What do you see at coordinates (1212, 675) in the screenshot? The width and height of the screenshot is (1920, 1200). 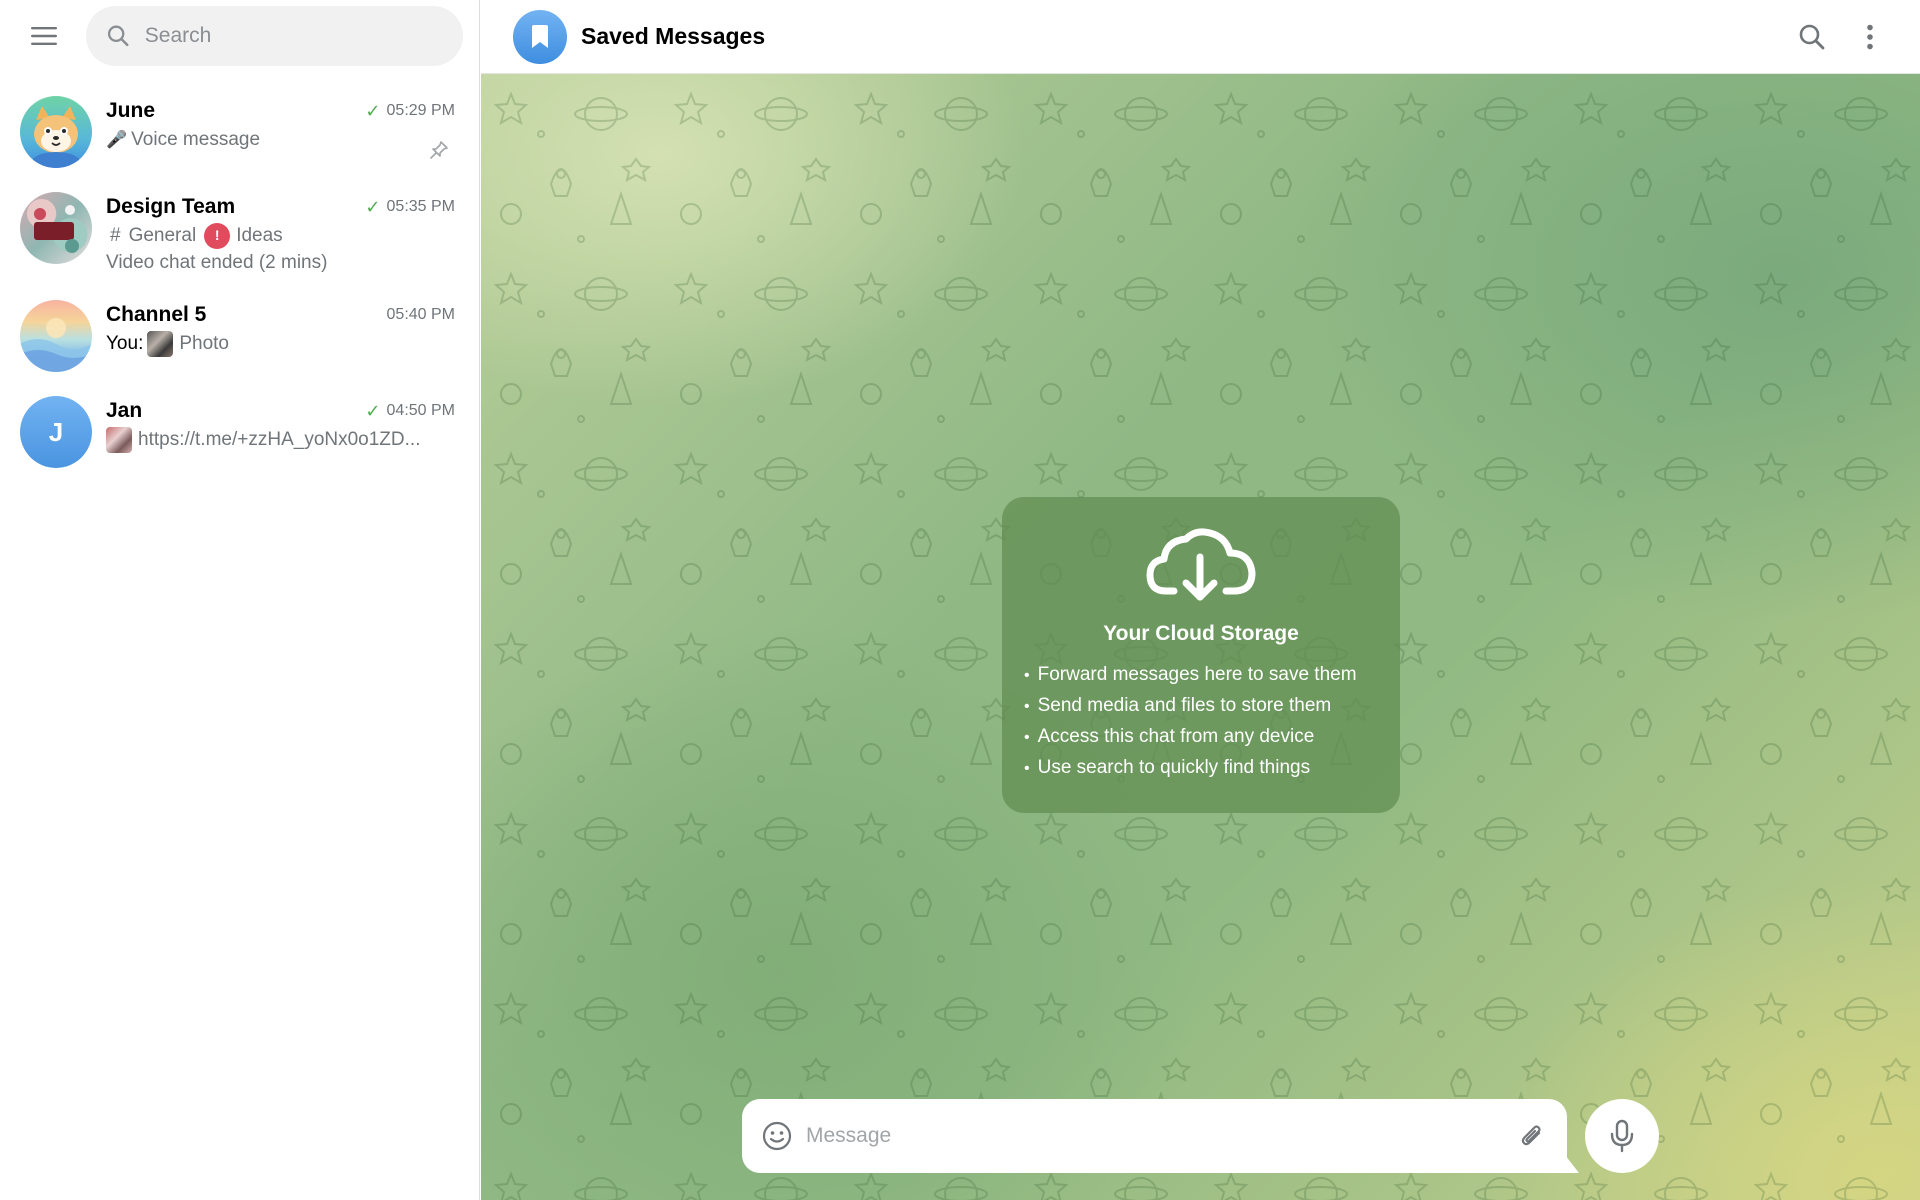 I see `list-item: Forward messages here to save them` at bounding box center [1212, 675].